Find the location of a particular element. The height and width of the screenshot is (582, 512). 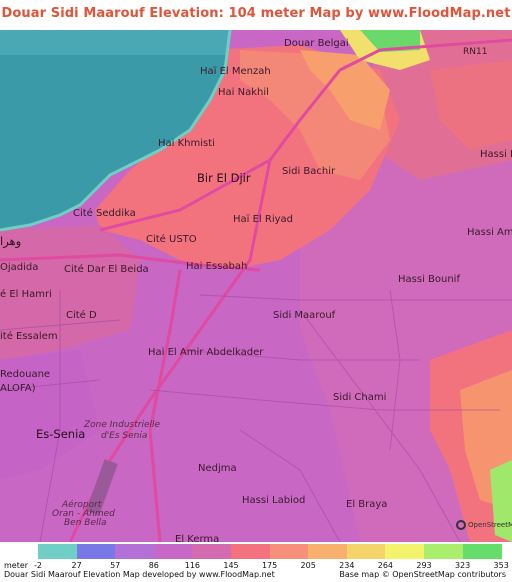

place-label: Hai Khmisti is located at coordinates (186, 143).